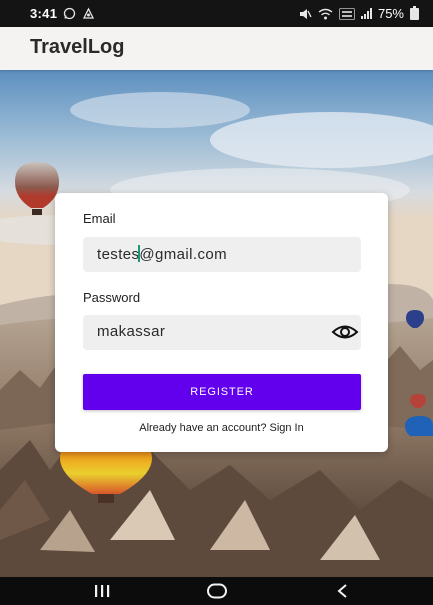  Describe the element at coordinates (222, 392) in the screenshot. I see `register-button: REGISTER` at that location.